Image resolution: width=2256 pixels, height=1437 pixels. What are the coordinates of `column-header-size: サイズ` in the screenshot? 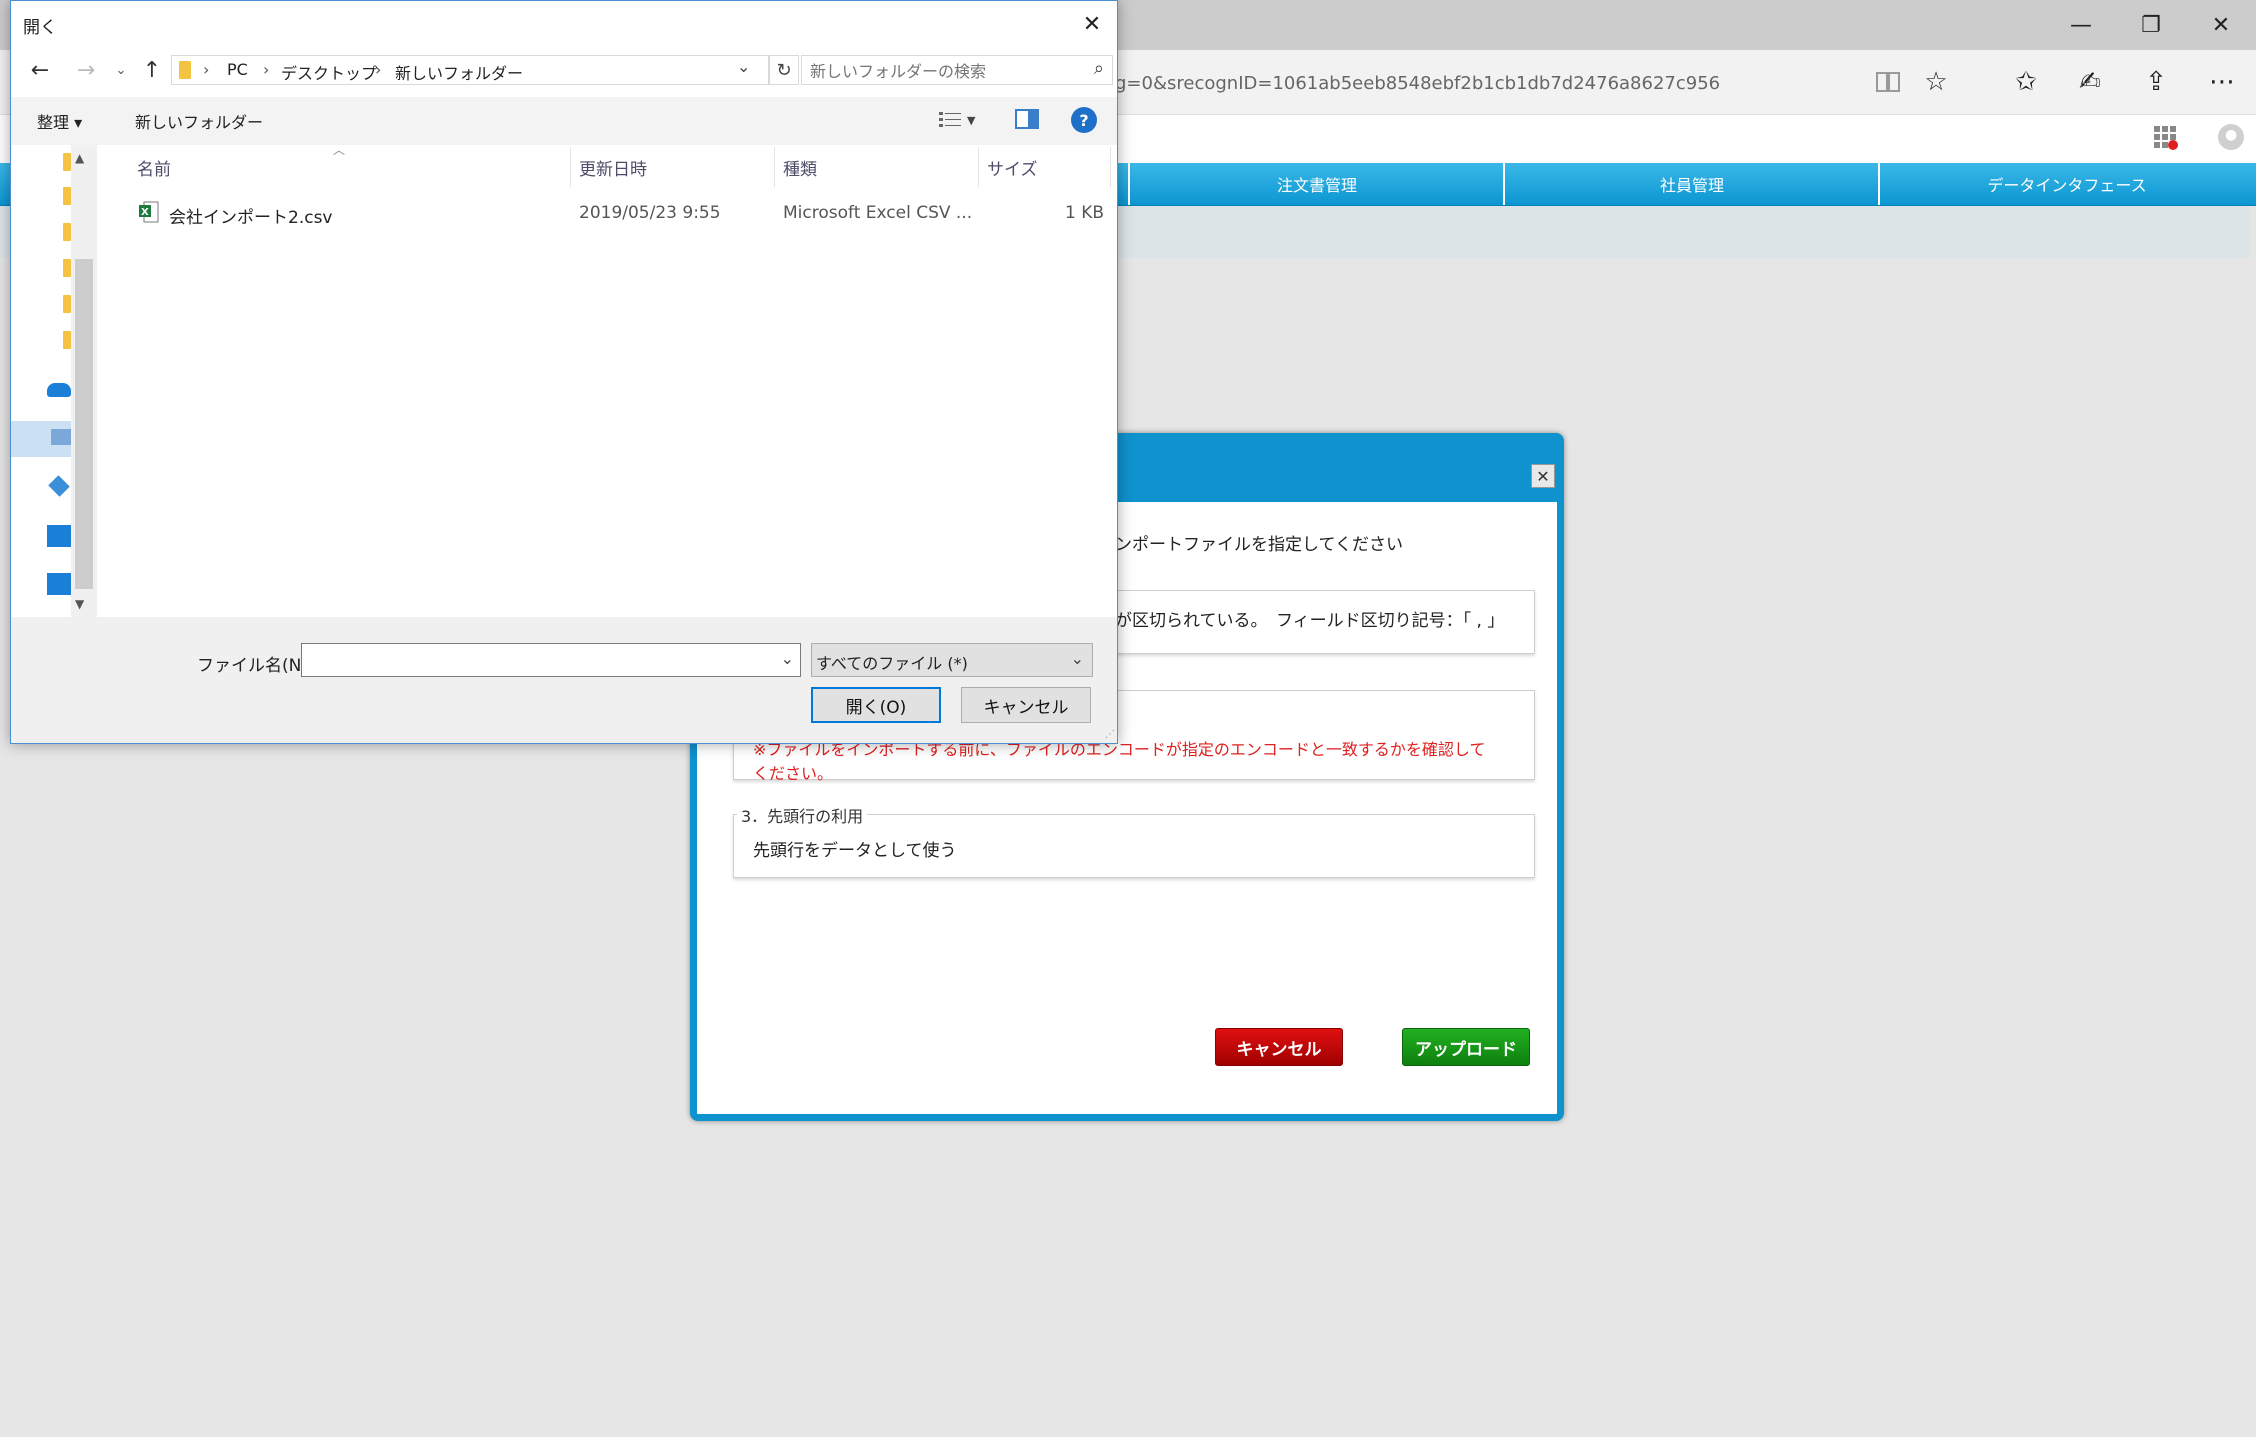 It's located at (1045, 167).